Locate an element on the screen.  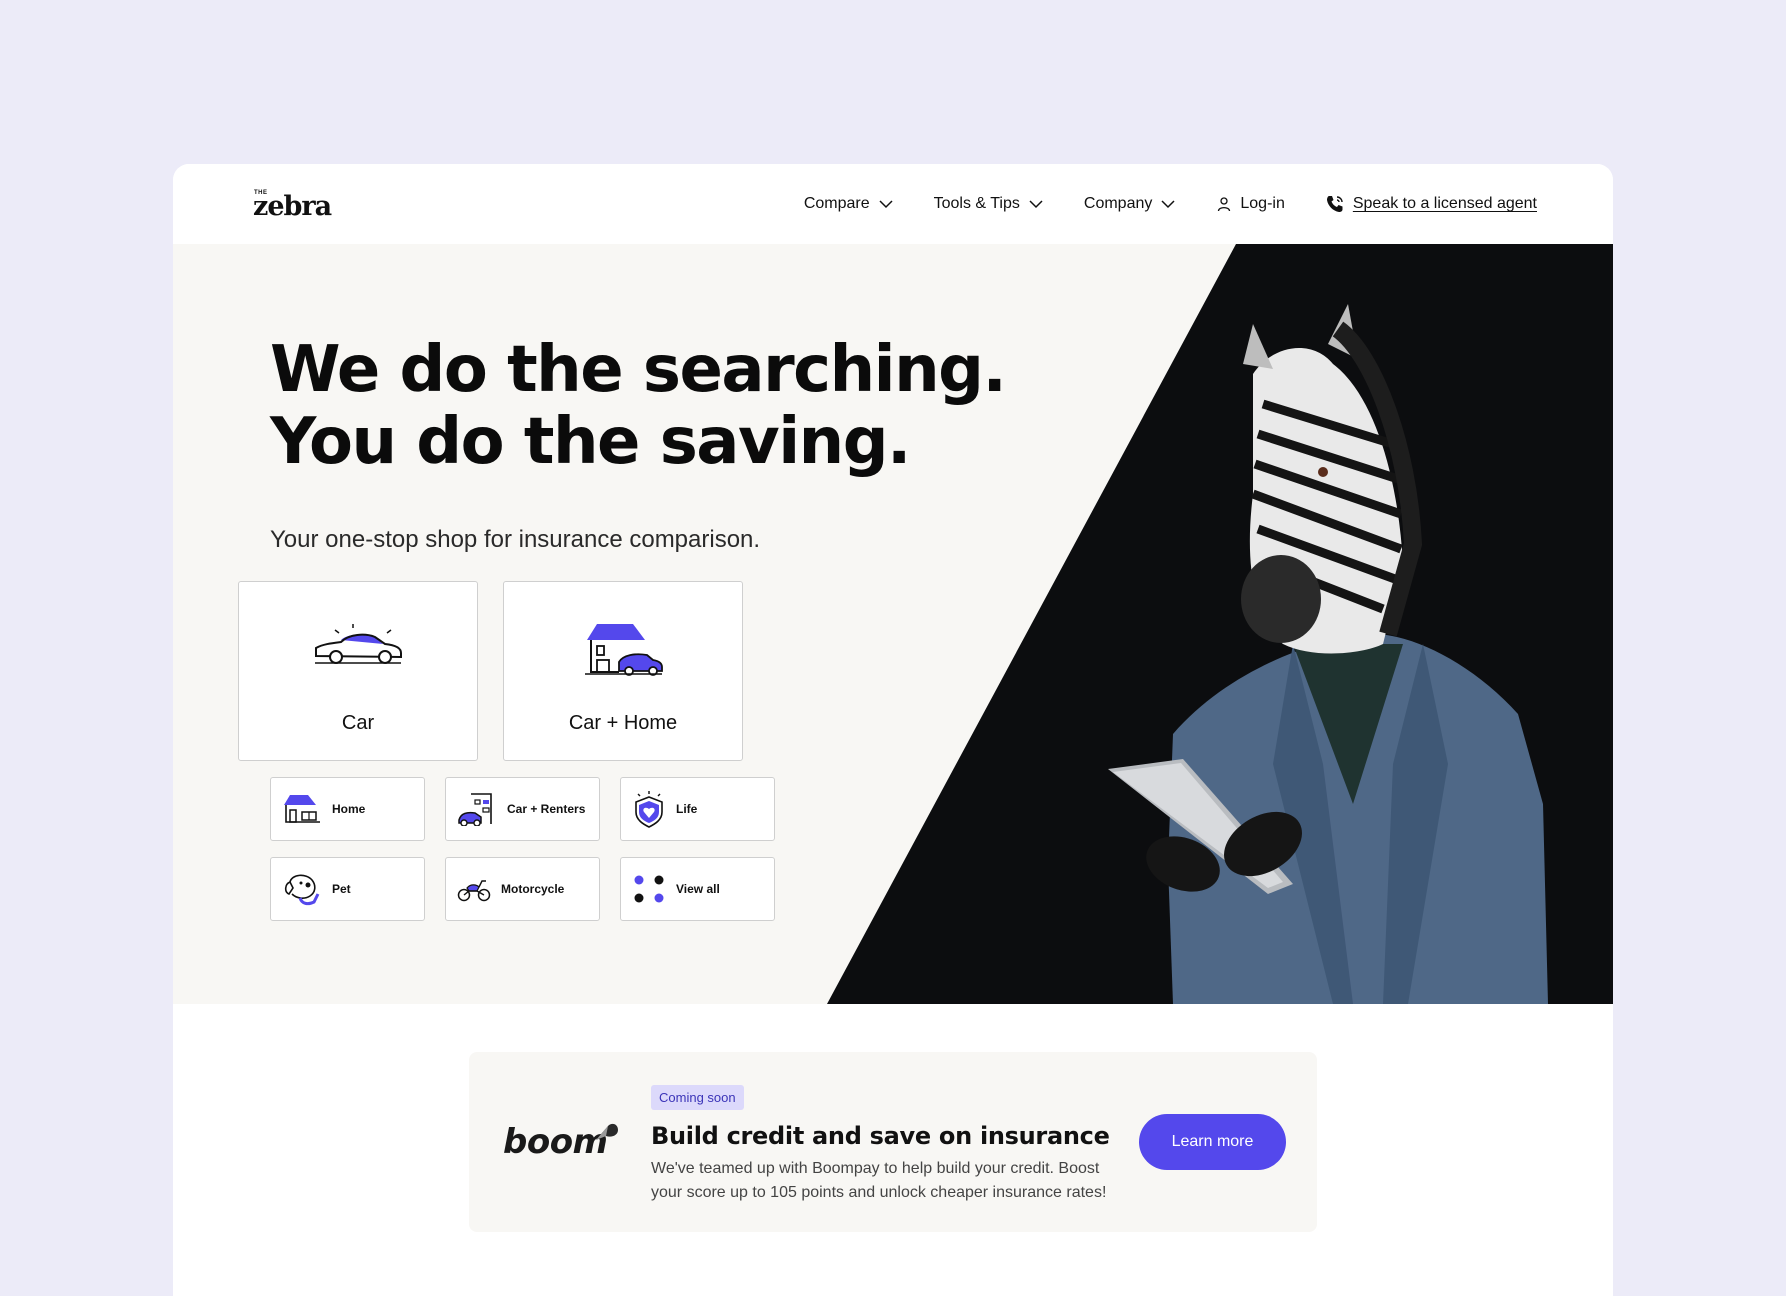
card-motorcycle: Motorcycle is located at coordinates (522, 889).